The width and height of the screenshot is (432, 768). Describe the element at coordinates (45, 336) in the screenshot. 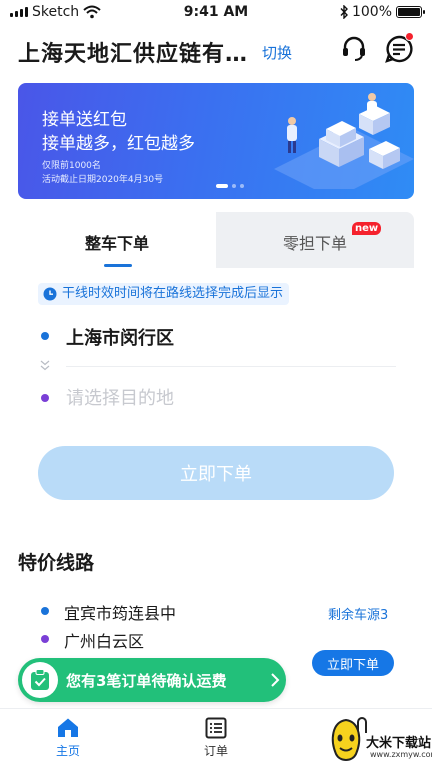

I see `origin-dot` at that location.